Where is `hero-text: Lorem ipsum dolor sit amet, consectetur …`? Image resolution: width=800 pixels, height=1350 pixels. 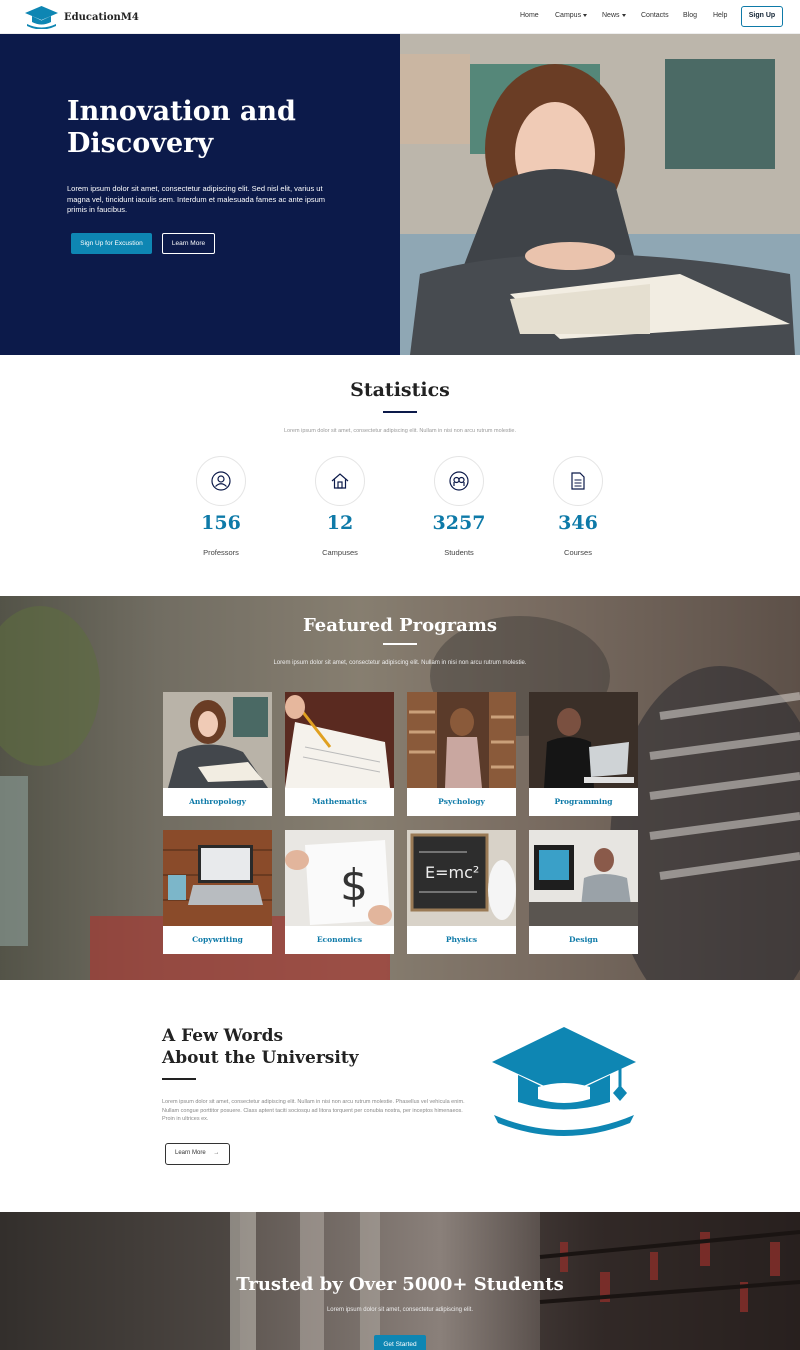 hero-text: Lorem ipsum dolor sit amet, consectetur … is located at coordinates (196, 199).